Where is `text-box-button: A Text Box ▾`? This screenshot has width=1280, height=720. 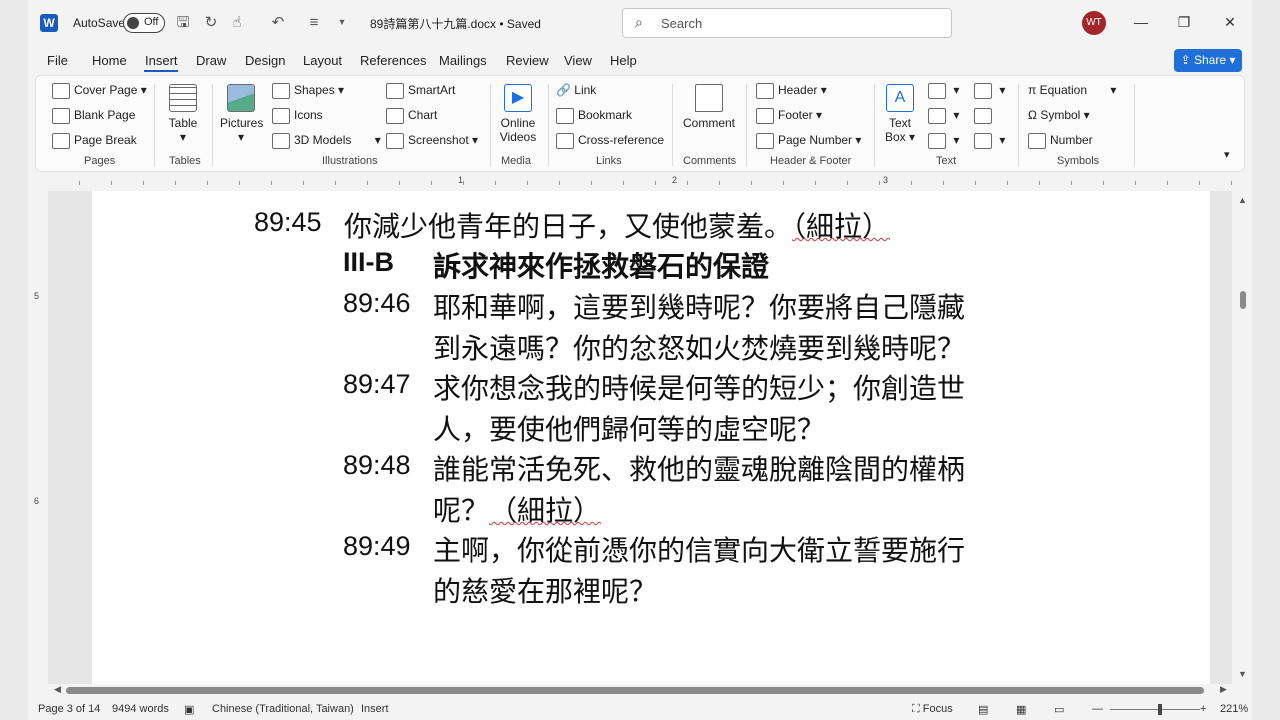 text-box-button: A Text Box ▾ is located at coordinates (900, 114).